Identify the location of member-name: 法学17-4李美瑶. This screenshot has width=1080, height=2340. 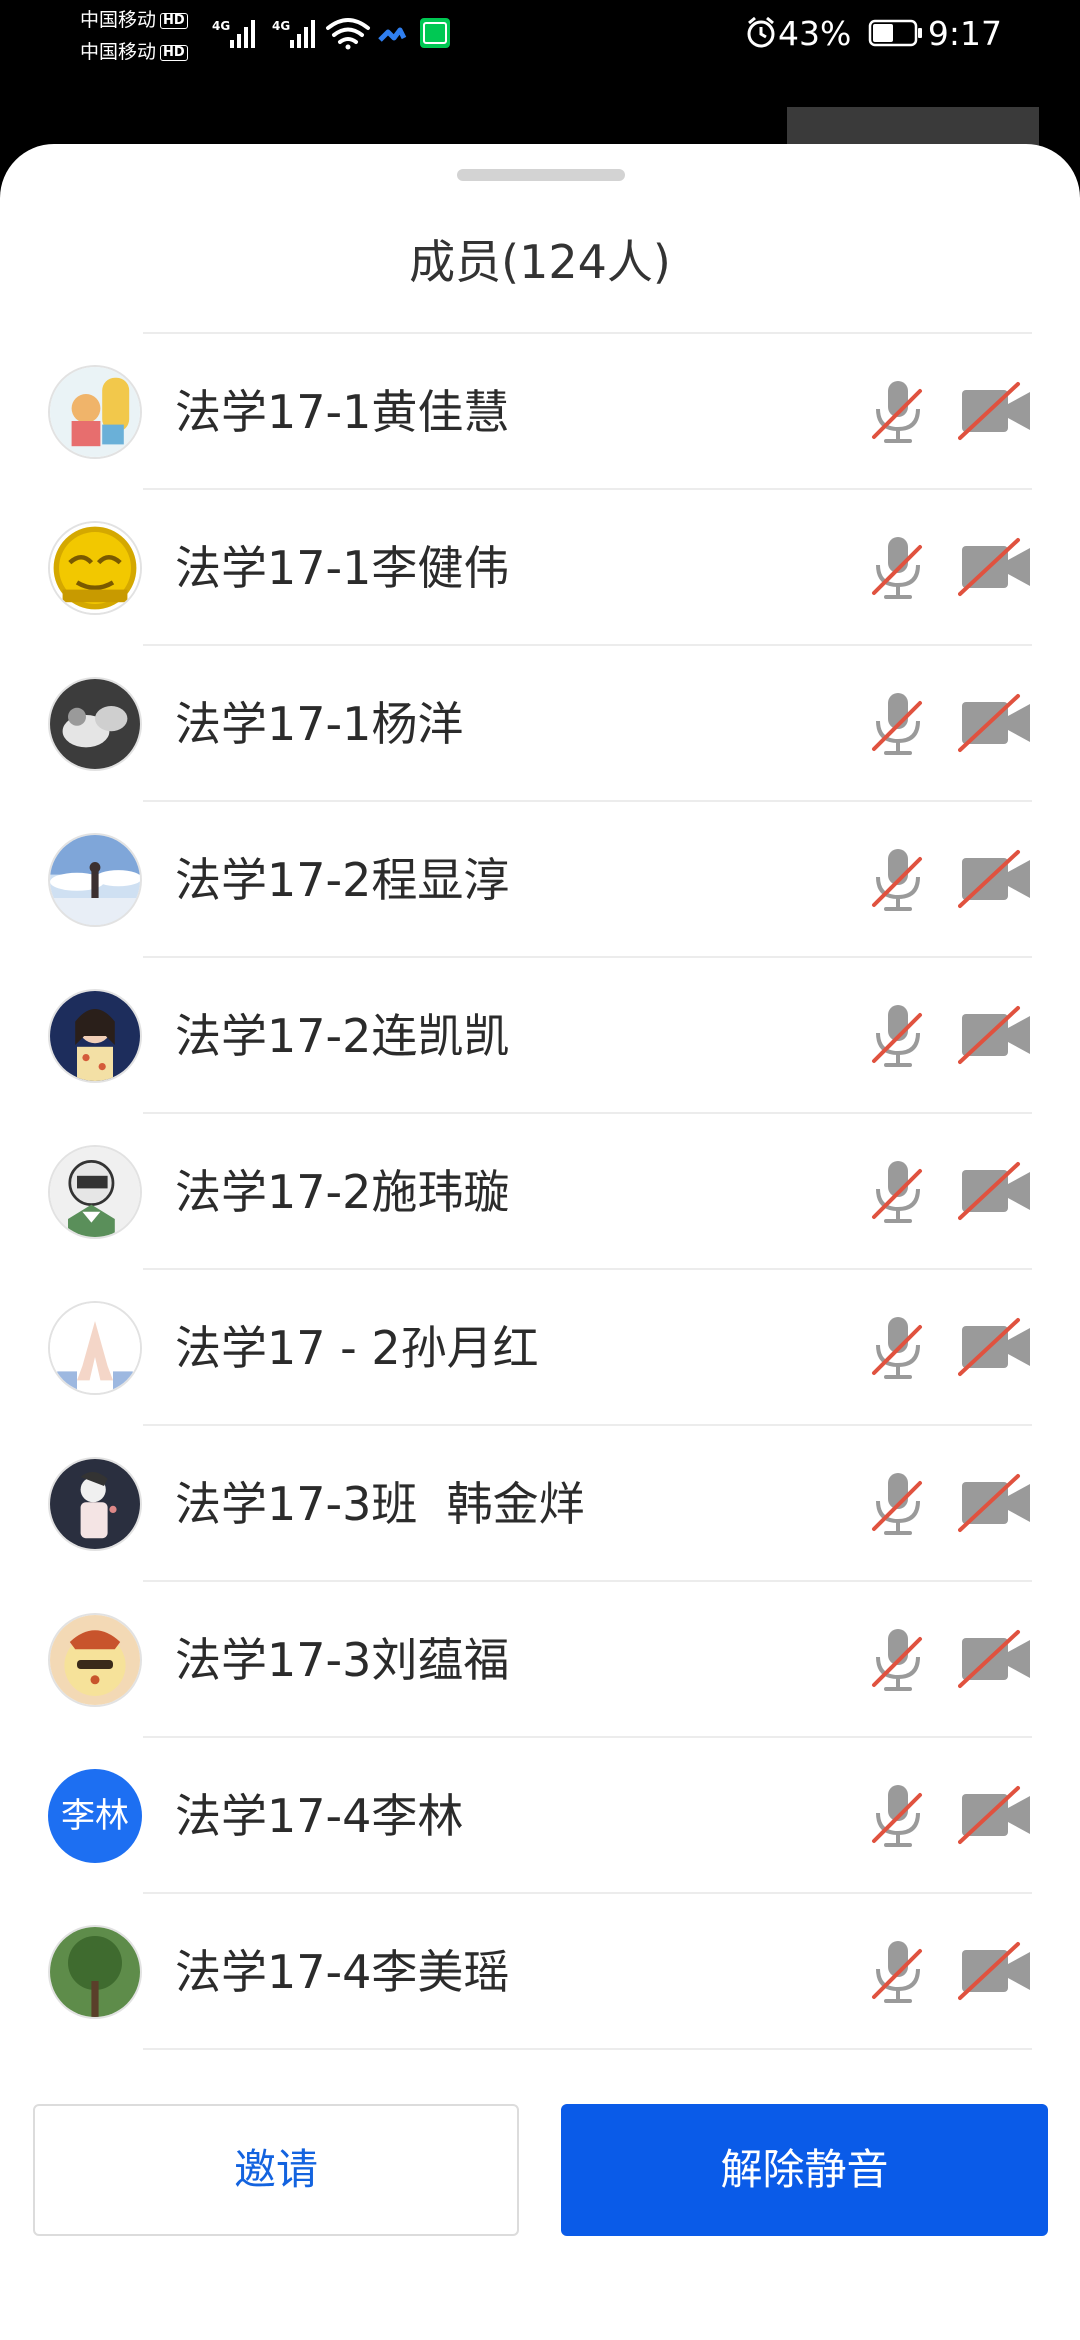
(342, 1972).